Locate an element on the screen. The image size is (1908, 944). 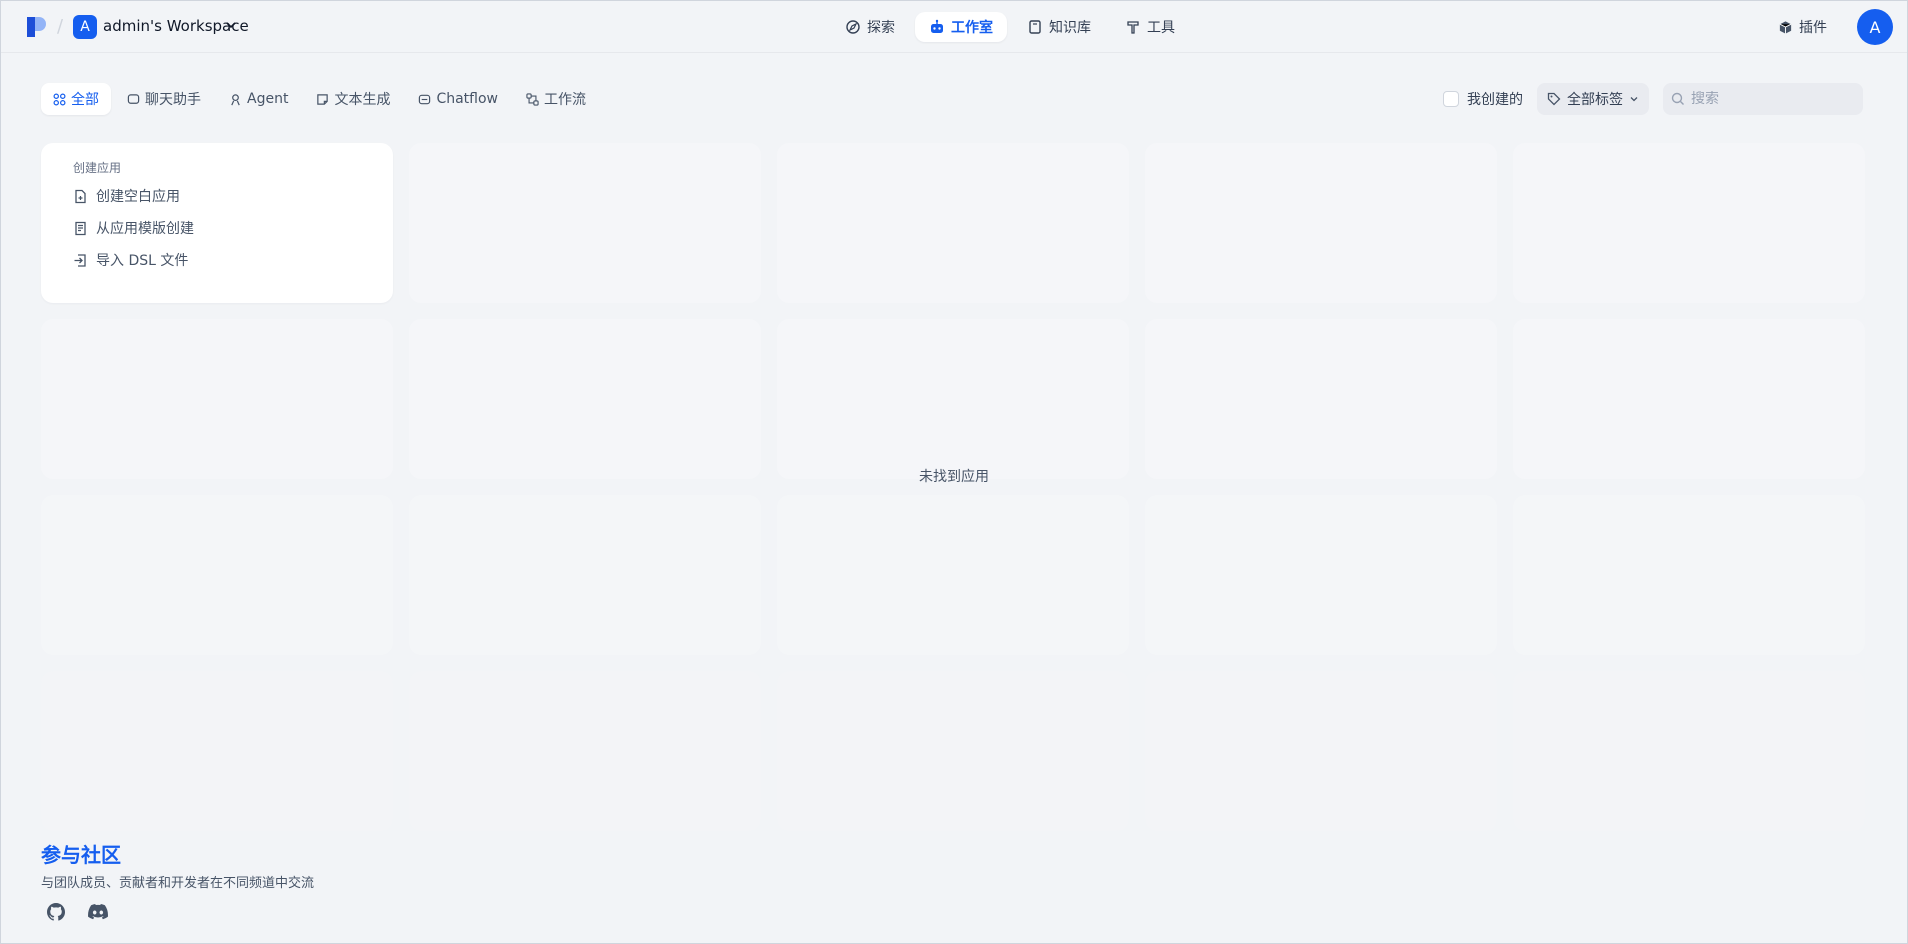
chatflow-icon is located at coordinates (425, 99).